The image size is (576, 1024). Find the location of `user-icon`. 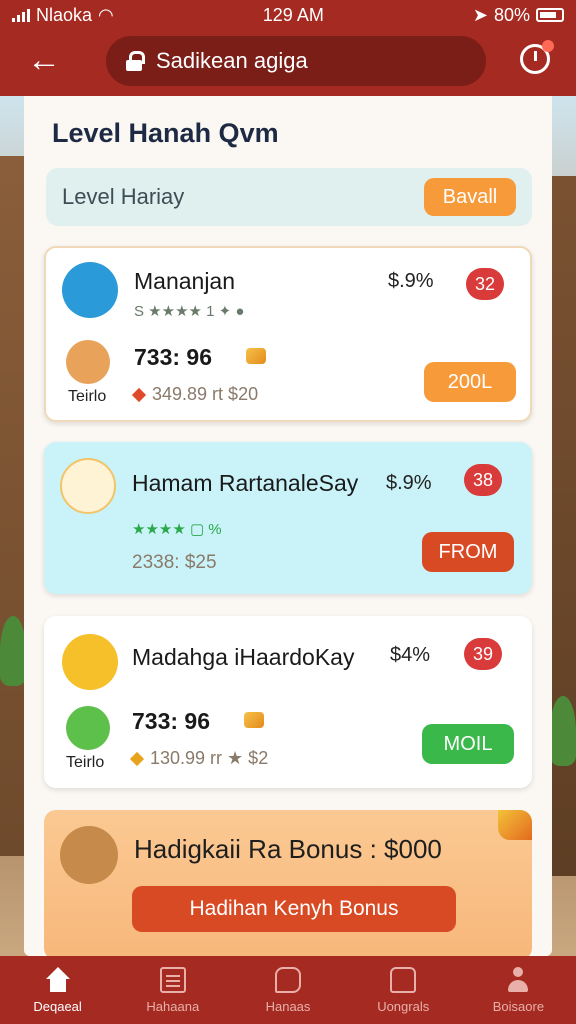

user-icon is located at coordinates (518, 979).